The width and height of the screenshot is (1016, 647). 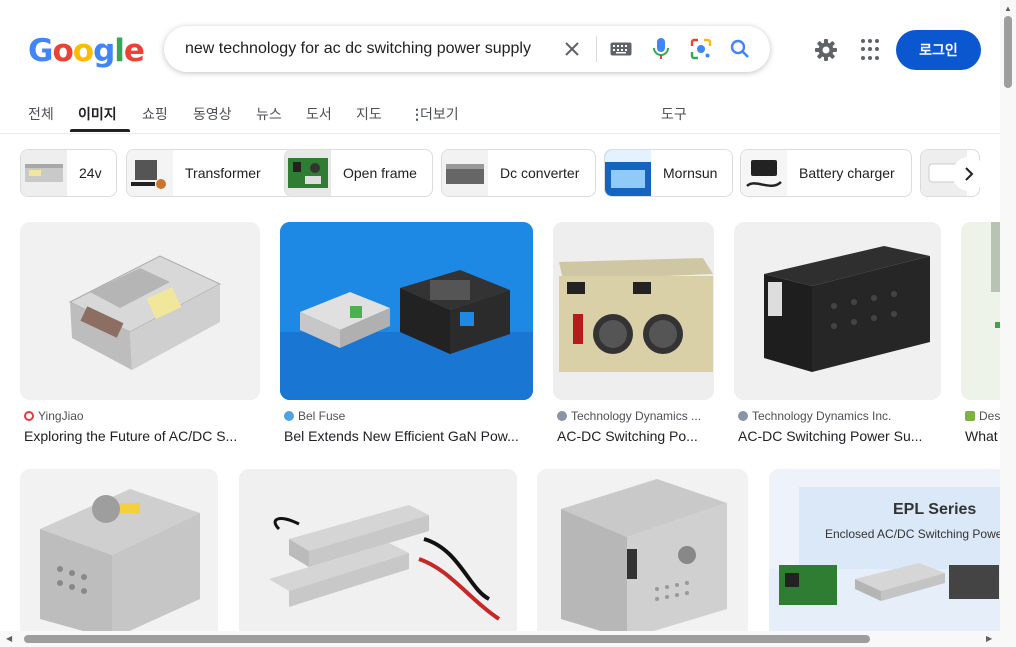 What do you see at coordinates (500, 115) in the screenshot?
I see `search-tabs: 전체 이미지 쇼핑 동영상 뉴스 도서 지도 ⋮더보기 도구` at bounding box center [500, 115].